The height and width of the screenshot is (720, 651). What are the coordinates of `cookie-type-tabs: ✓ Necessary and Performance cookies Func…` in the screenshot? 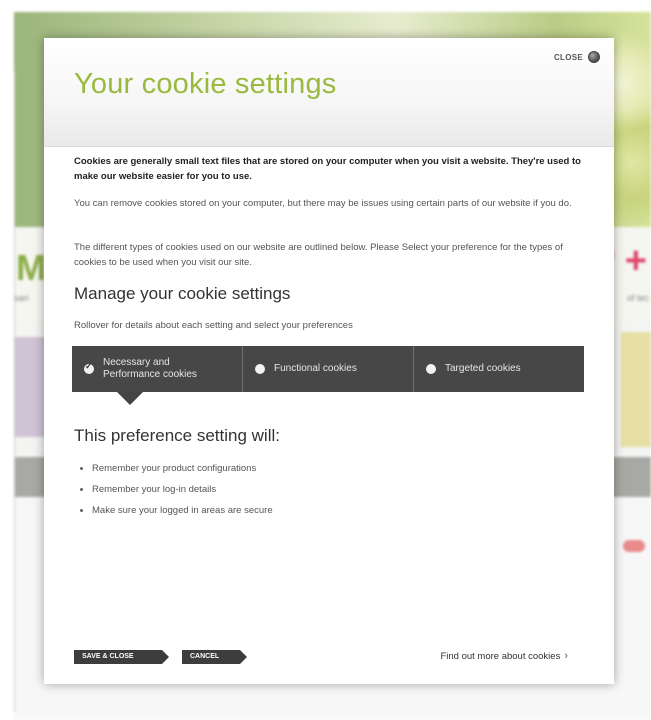 It's located at (328, 369).